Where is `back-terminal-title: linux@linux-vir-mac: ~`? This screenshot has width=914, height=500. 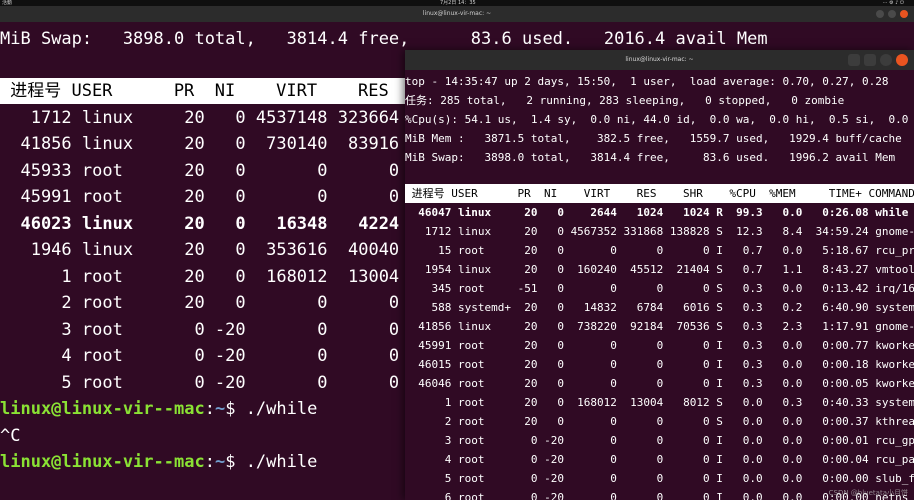 back-terminal-title: linux@linux-vir-mac: ~ is located at coordinates (457, 13).